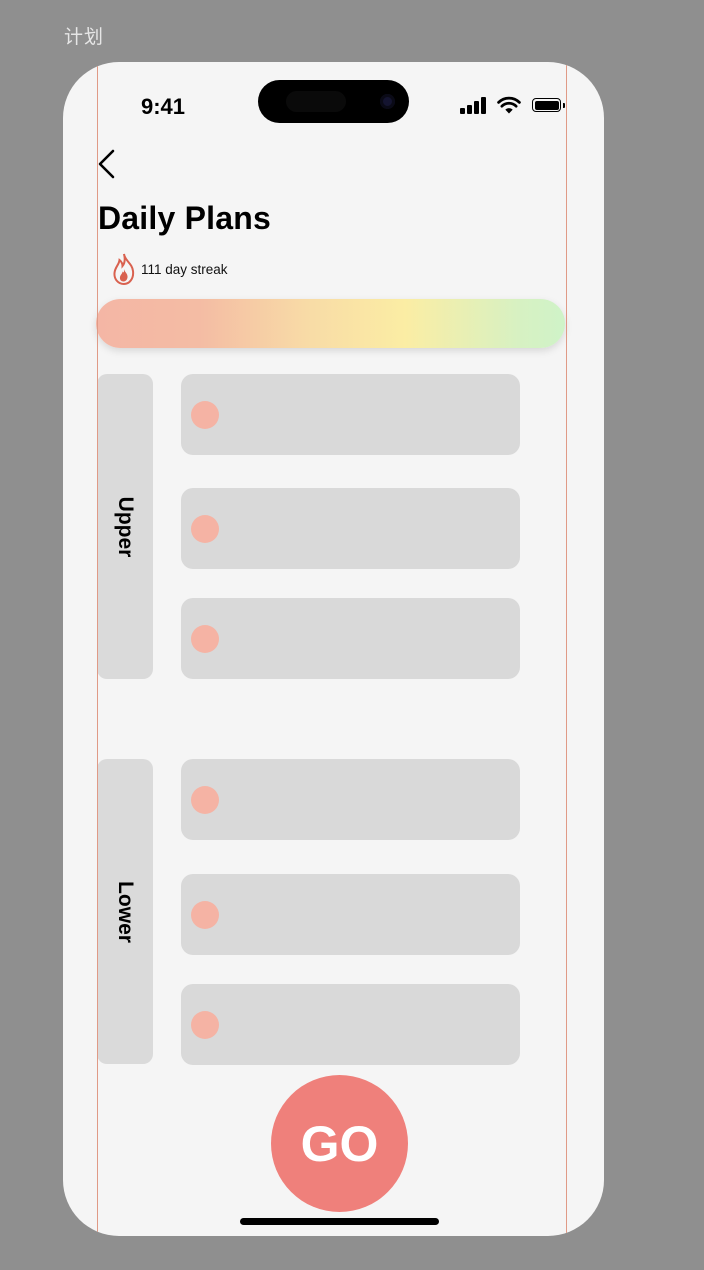 This screenshot has height=1270, width=704. Describe the element at coordinates (84, 37) in the screenshot. I see `frame-label: 计划` at that location.